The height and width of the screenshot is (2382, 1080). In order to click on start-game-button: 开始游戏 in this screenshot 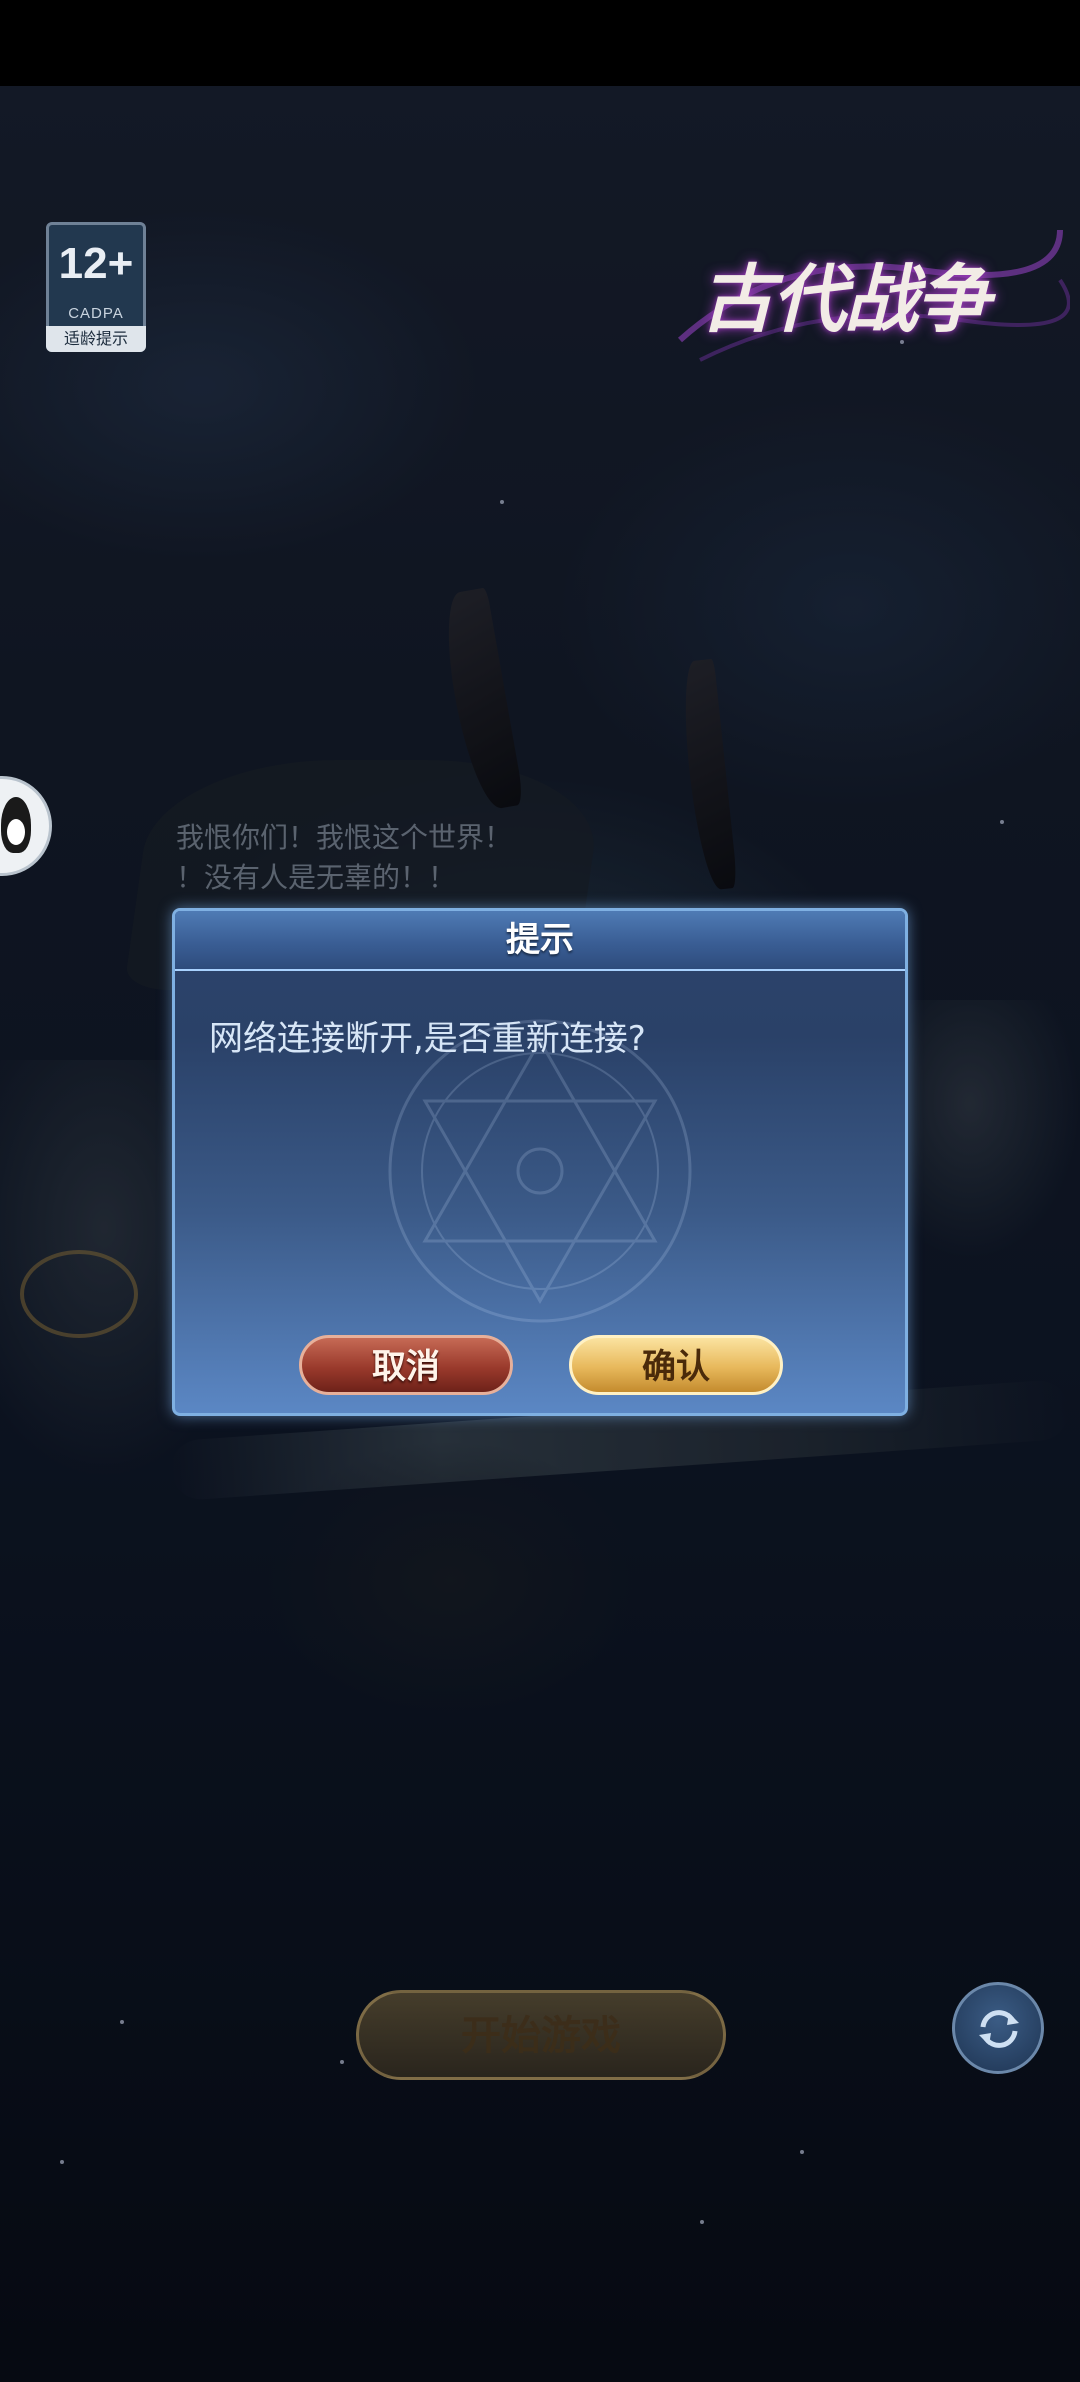, I will do `click(541, 2035)`.